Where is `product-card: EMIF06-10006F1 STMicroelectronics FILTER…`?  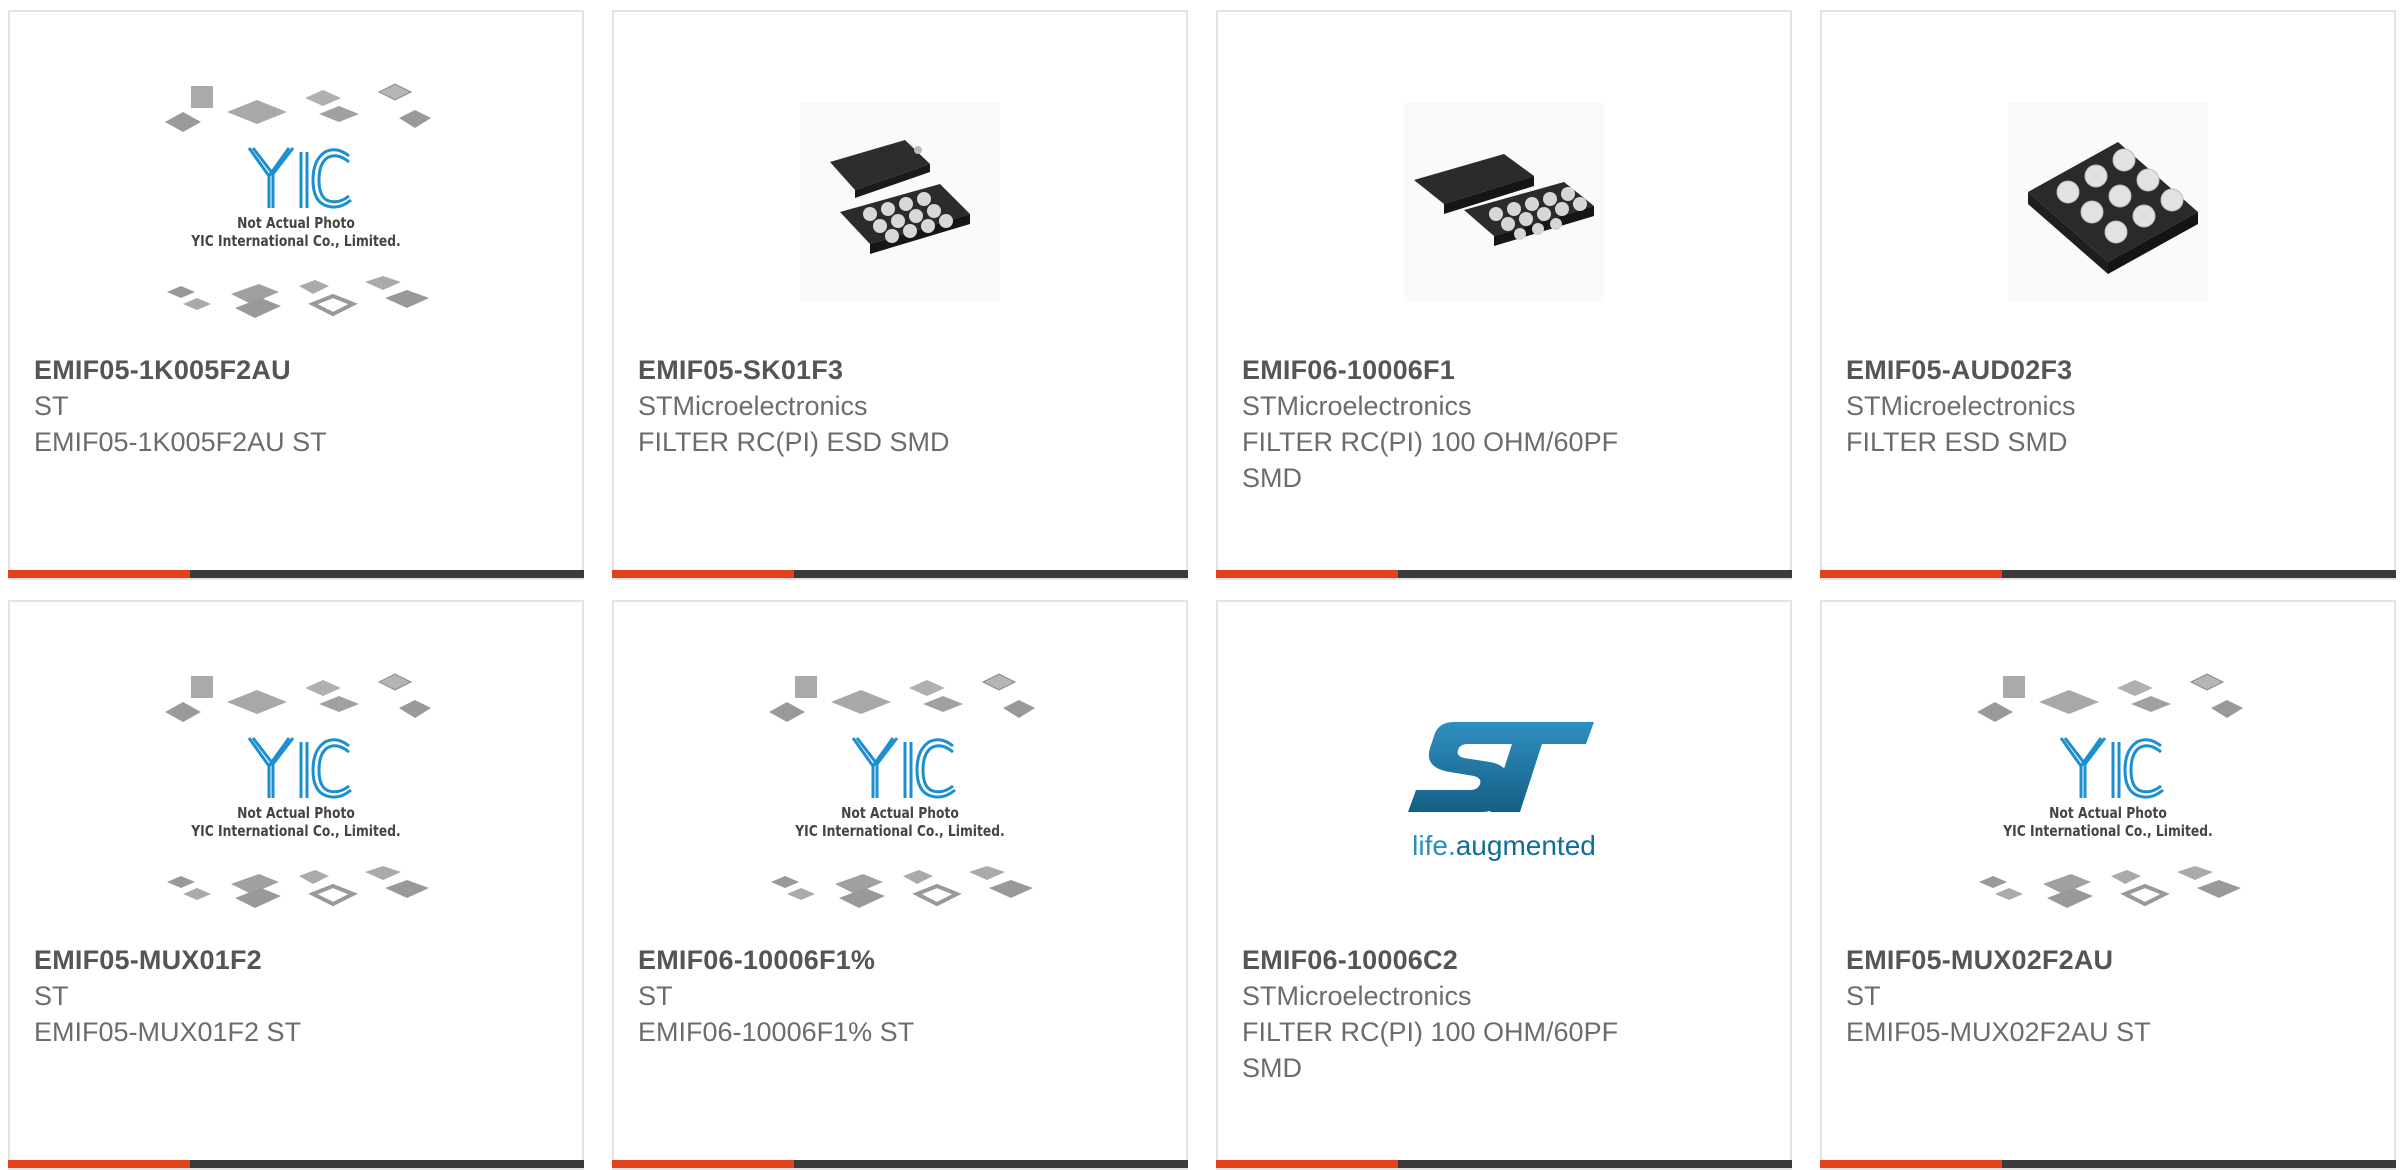
product-card: EMIF06-10006F1 STMicroelectronics FILTER… is located at coordinates (1504, 295).